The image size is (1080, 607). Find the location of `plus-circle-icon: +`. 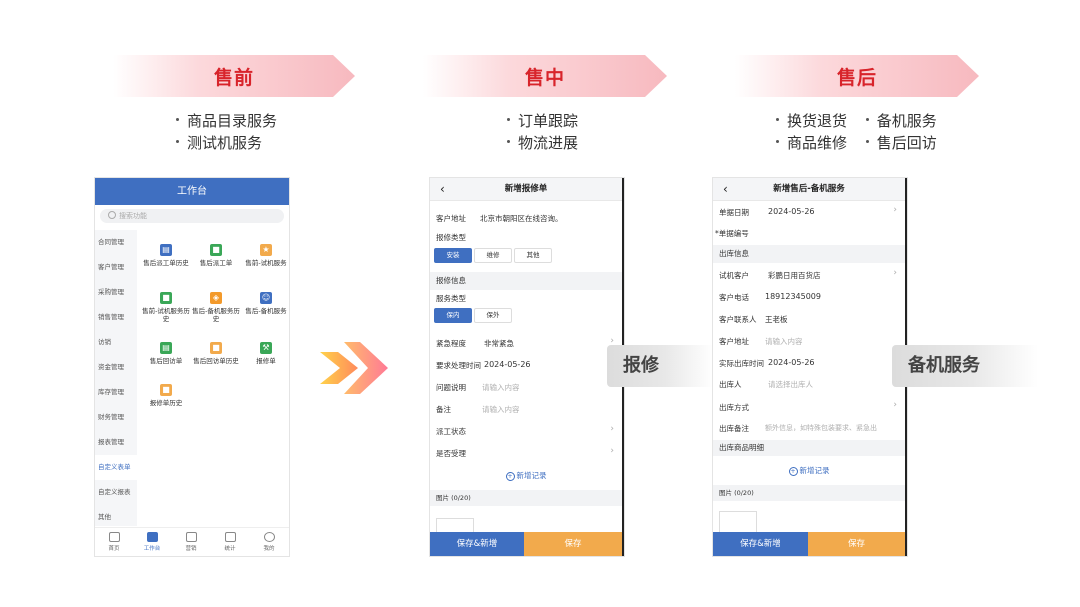

plus-circle-icon: + is located at coordinates (510, 476).